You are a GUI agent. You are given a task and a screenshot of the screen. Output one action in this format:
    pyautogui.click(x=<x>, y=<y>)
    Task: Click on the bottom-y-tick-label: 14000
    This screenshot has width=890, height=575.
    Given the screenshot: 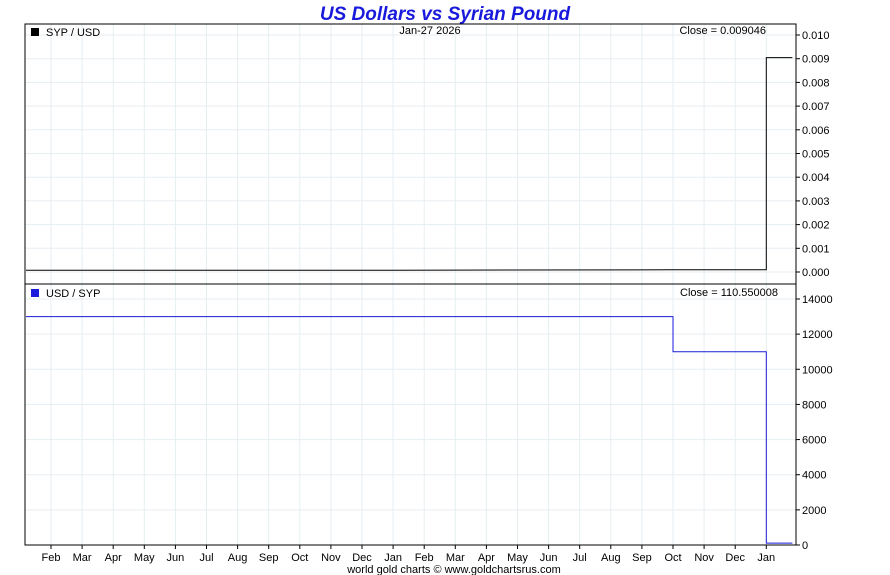 What is the action you would take?
    pyautogui.click(x=817, y=300)
    